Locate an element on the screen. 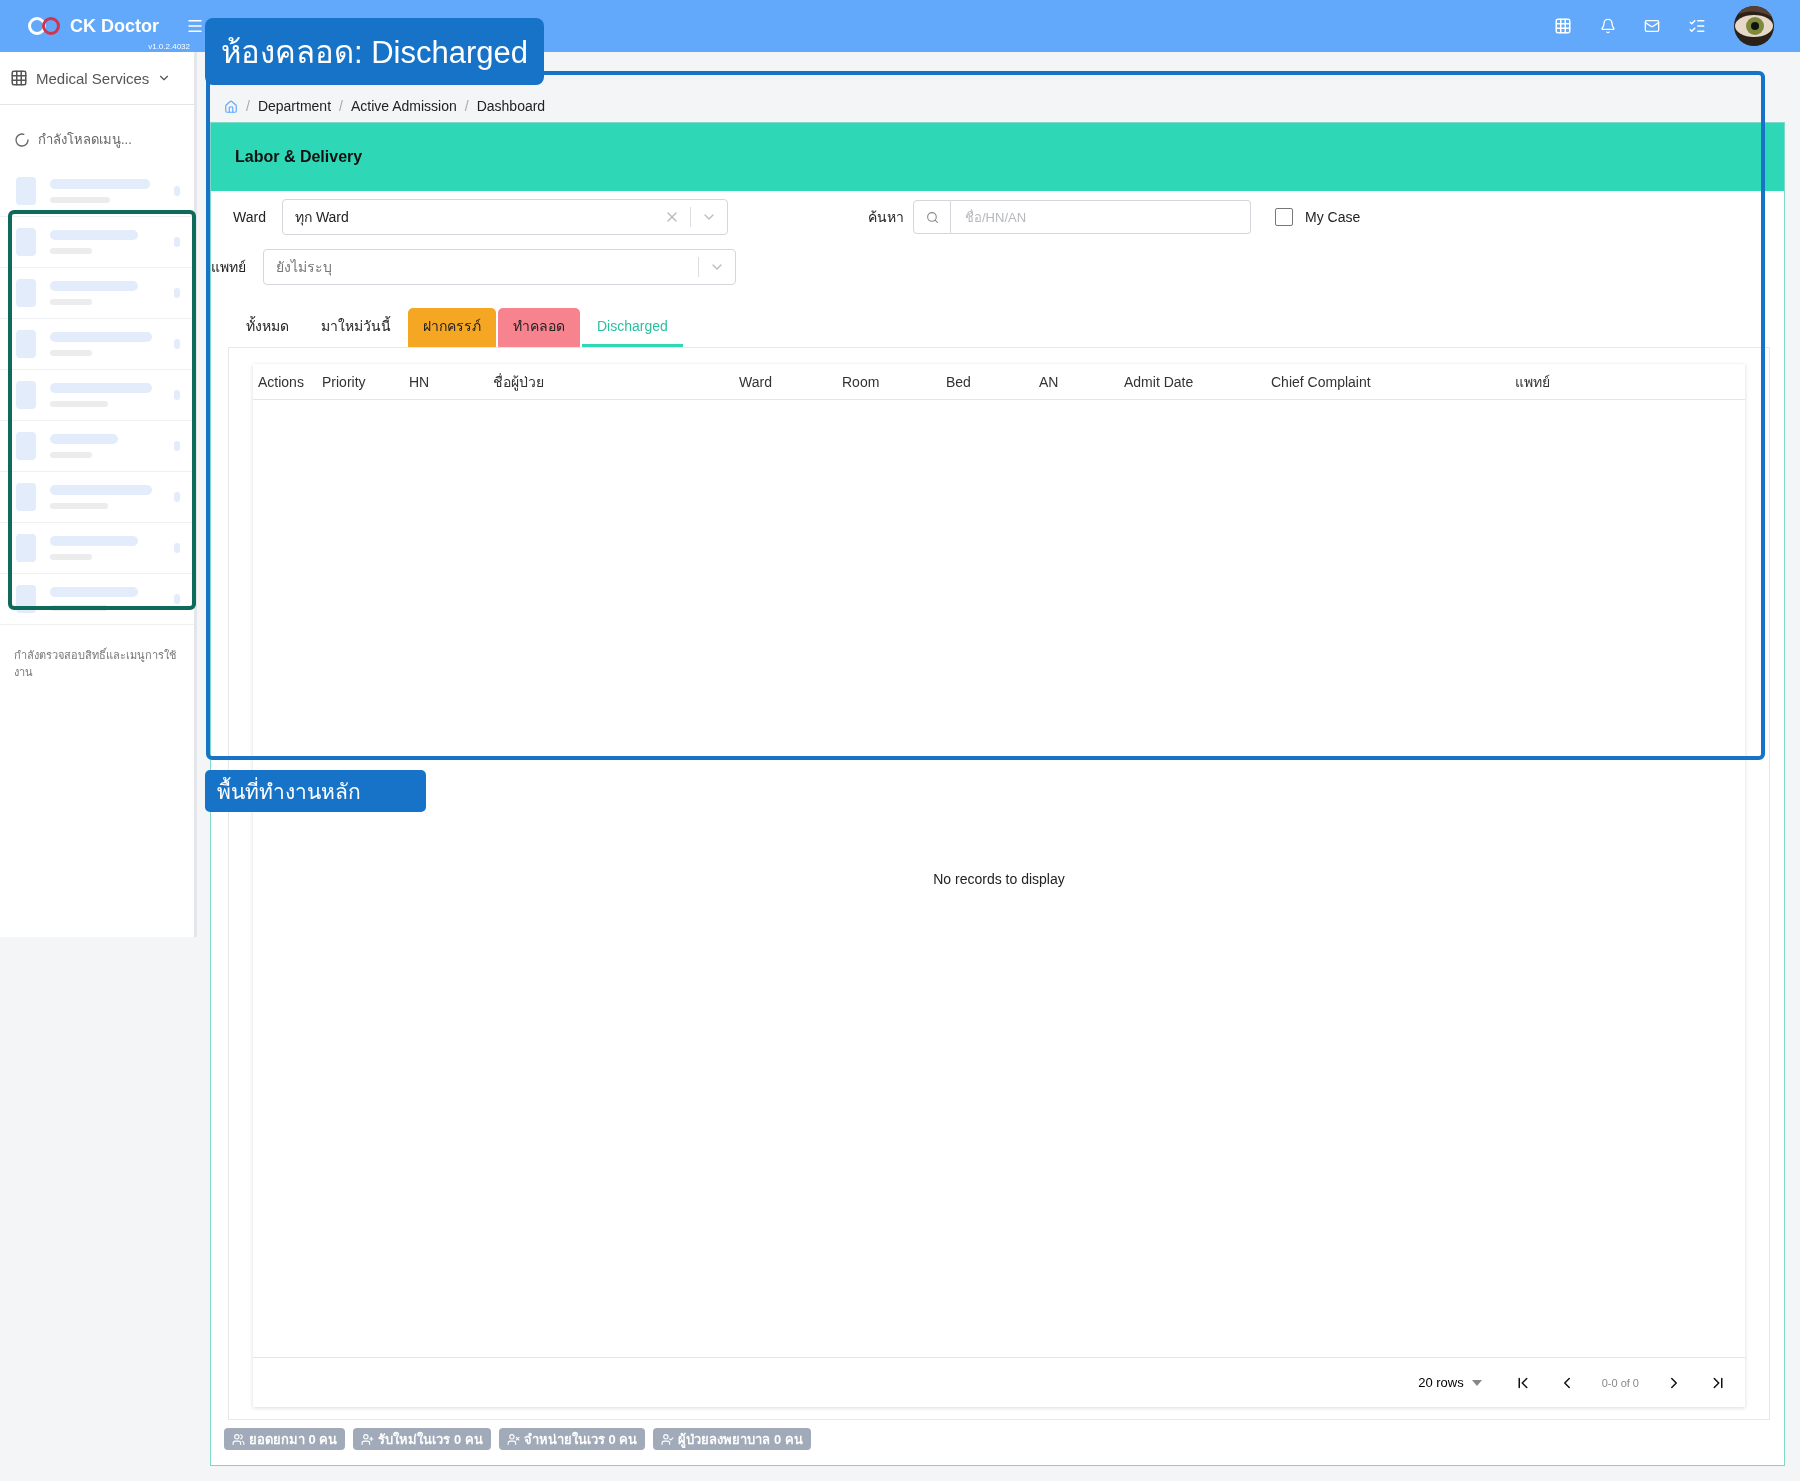  rows-per-page: 20 rows is located at coordinates (1450, 1382).